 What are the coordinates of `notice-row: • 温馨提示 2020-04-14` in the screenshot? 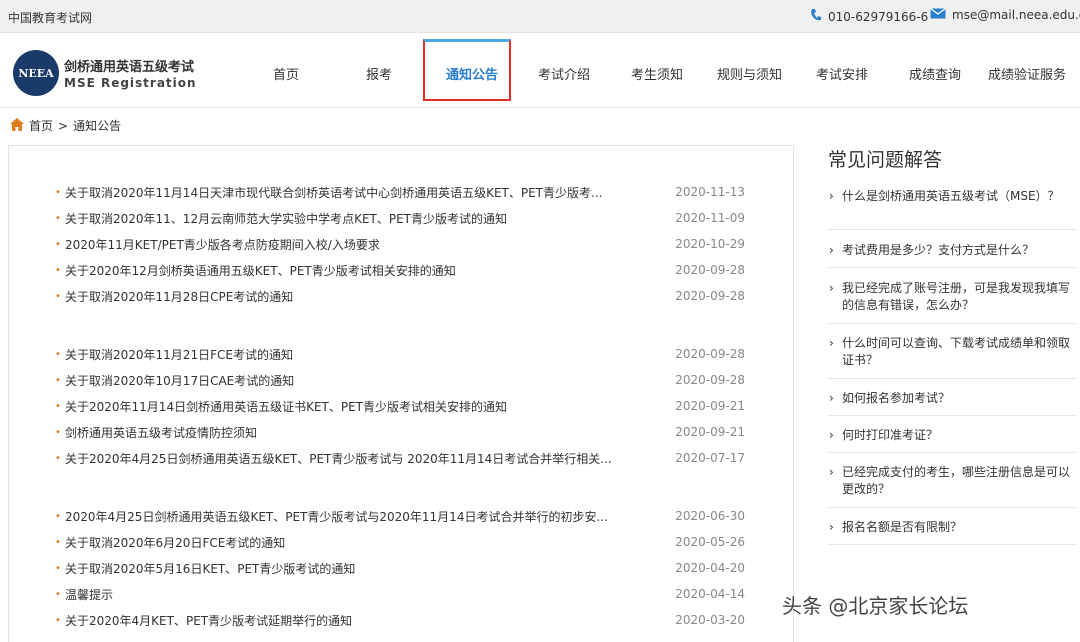 It's located at (400, 594).